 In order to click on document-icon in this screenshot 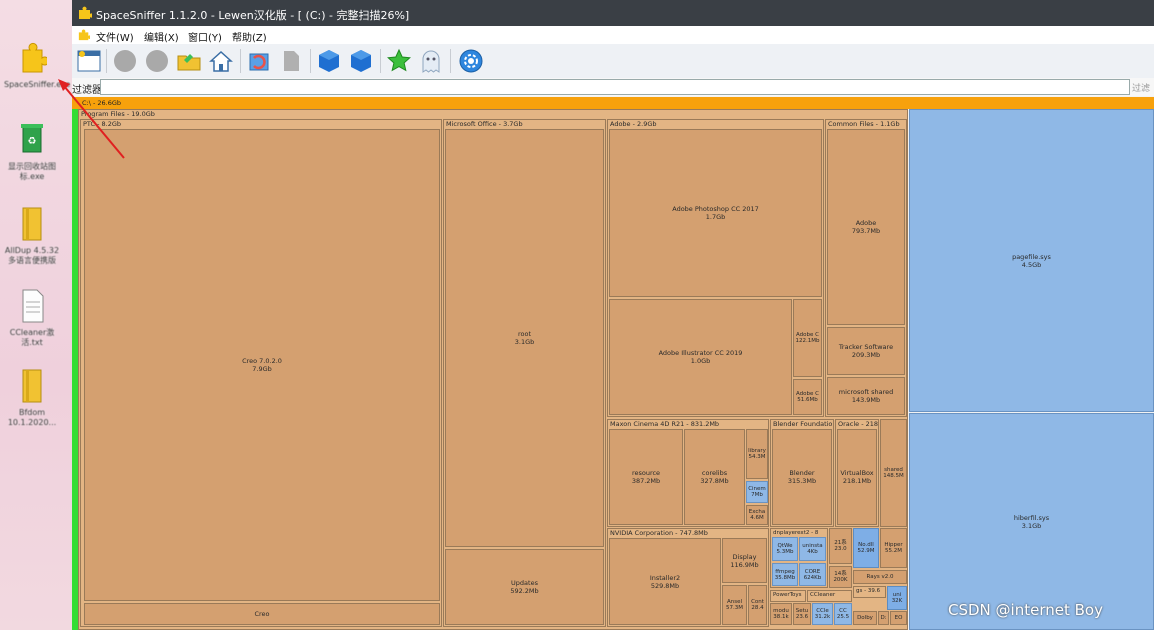, I will do `click(291, 61)`.